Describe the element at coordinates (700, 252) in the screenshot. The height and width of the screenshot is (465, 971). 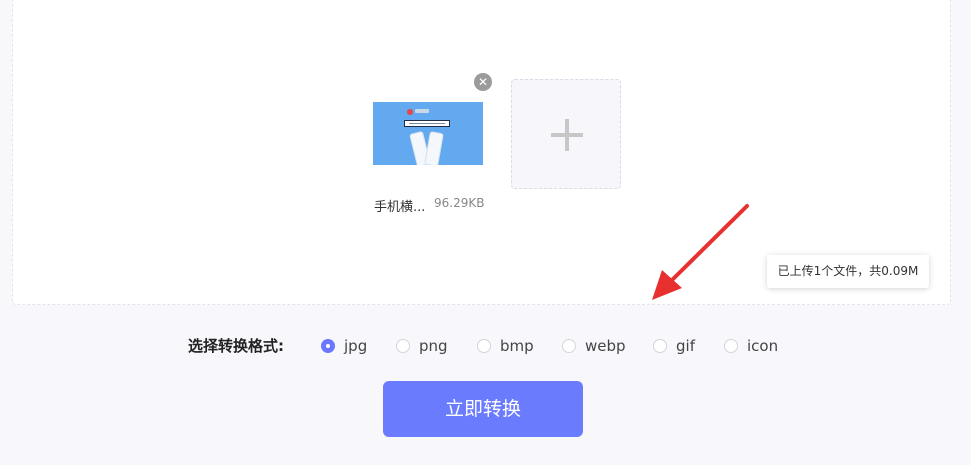
I see `red-arrow-annotation` at that location.